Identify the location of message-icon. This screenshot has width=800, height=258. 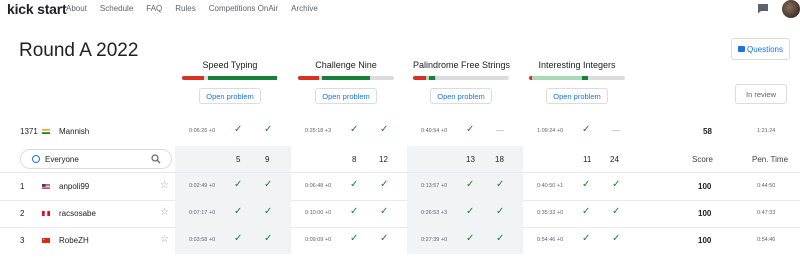
(741, 49).